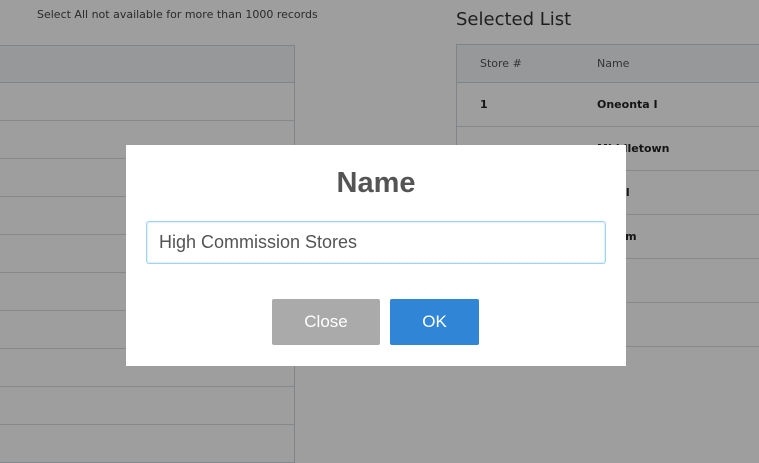  What do you see at coordinates (326, 322) in the screenshot?
I see `close-button: Close` at bounding box center [326, 322].